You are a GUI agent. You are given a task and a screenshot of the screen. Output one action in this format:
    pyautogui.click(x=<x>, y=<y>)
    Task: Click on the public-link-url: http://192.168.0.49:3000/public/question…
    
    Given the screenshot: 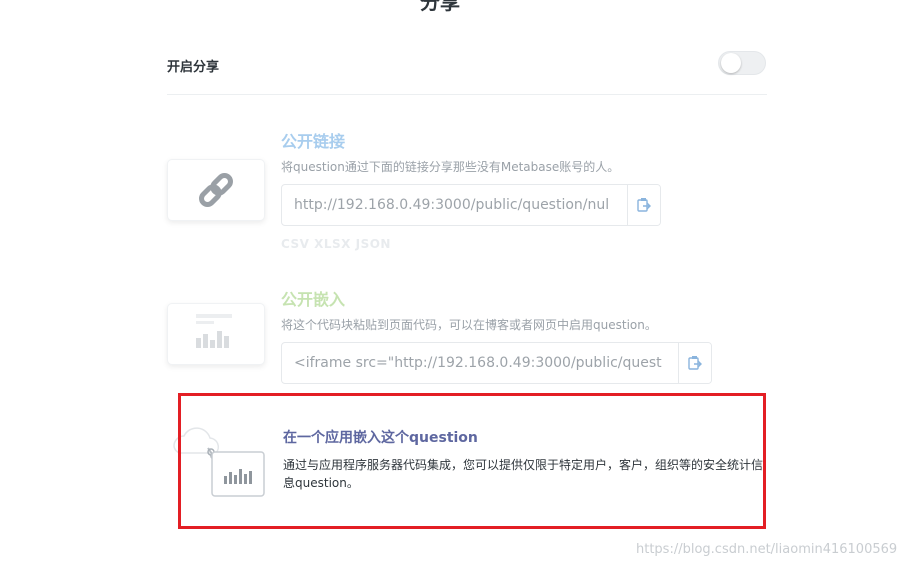 What is the action you would take?
    pyautogui.click(x=451, y=205)
    